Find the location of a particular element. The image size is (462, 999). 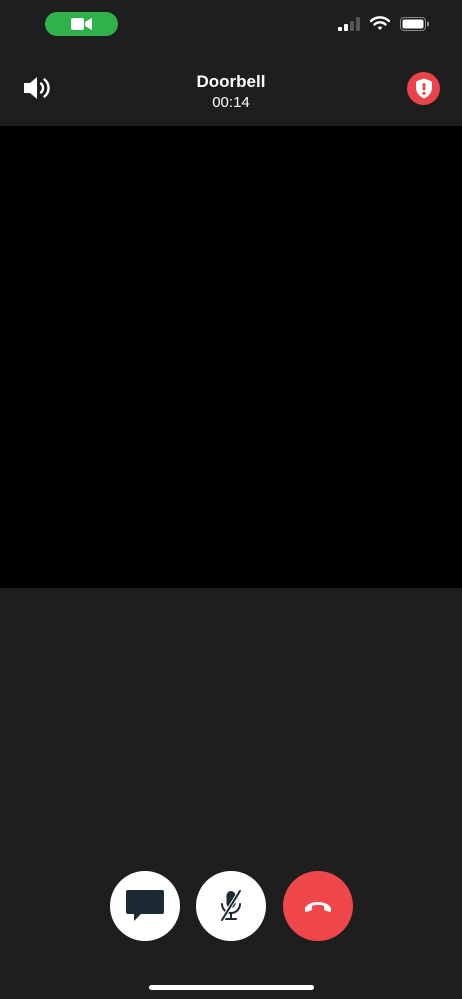

caller-name: Doorbell is located at coordinates (231, 81).